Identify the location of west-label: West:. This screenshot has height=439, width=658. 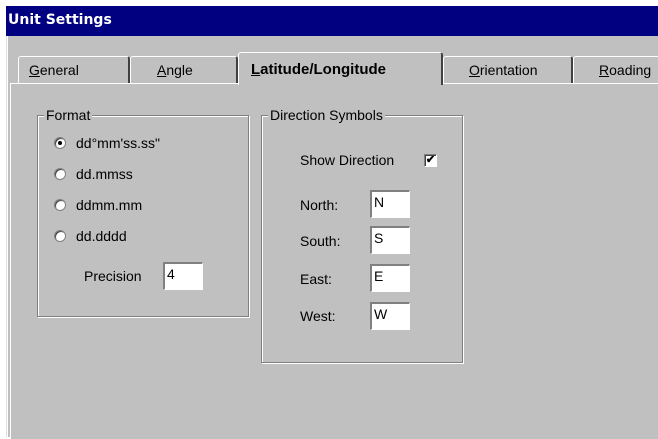
(318, 316).